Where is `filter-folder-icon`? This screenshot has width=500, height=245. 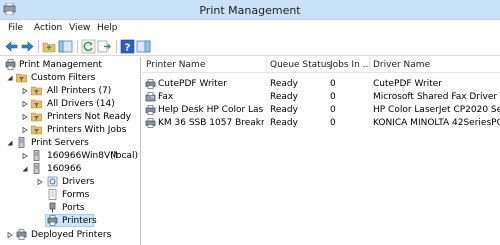 filter-folder-icon is located at coordinates (21, 78).